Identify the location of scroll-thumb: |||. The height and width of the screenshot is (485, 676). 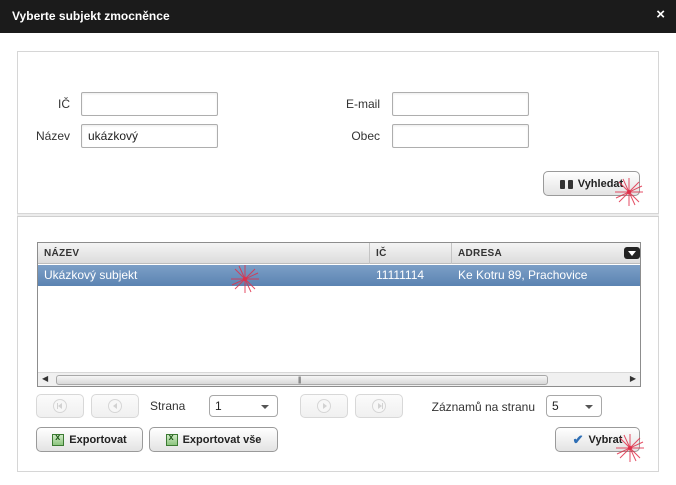
(302, 380).